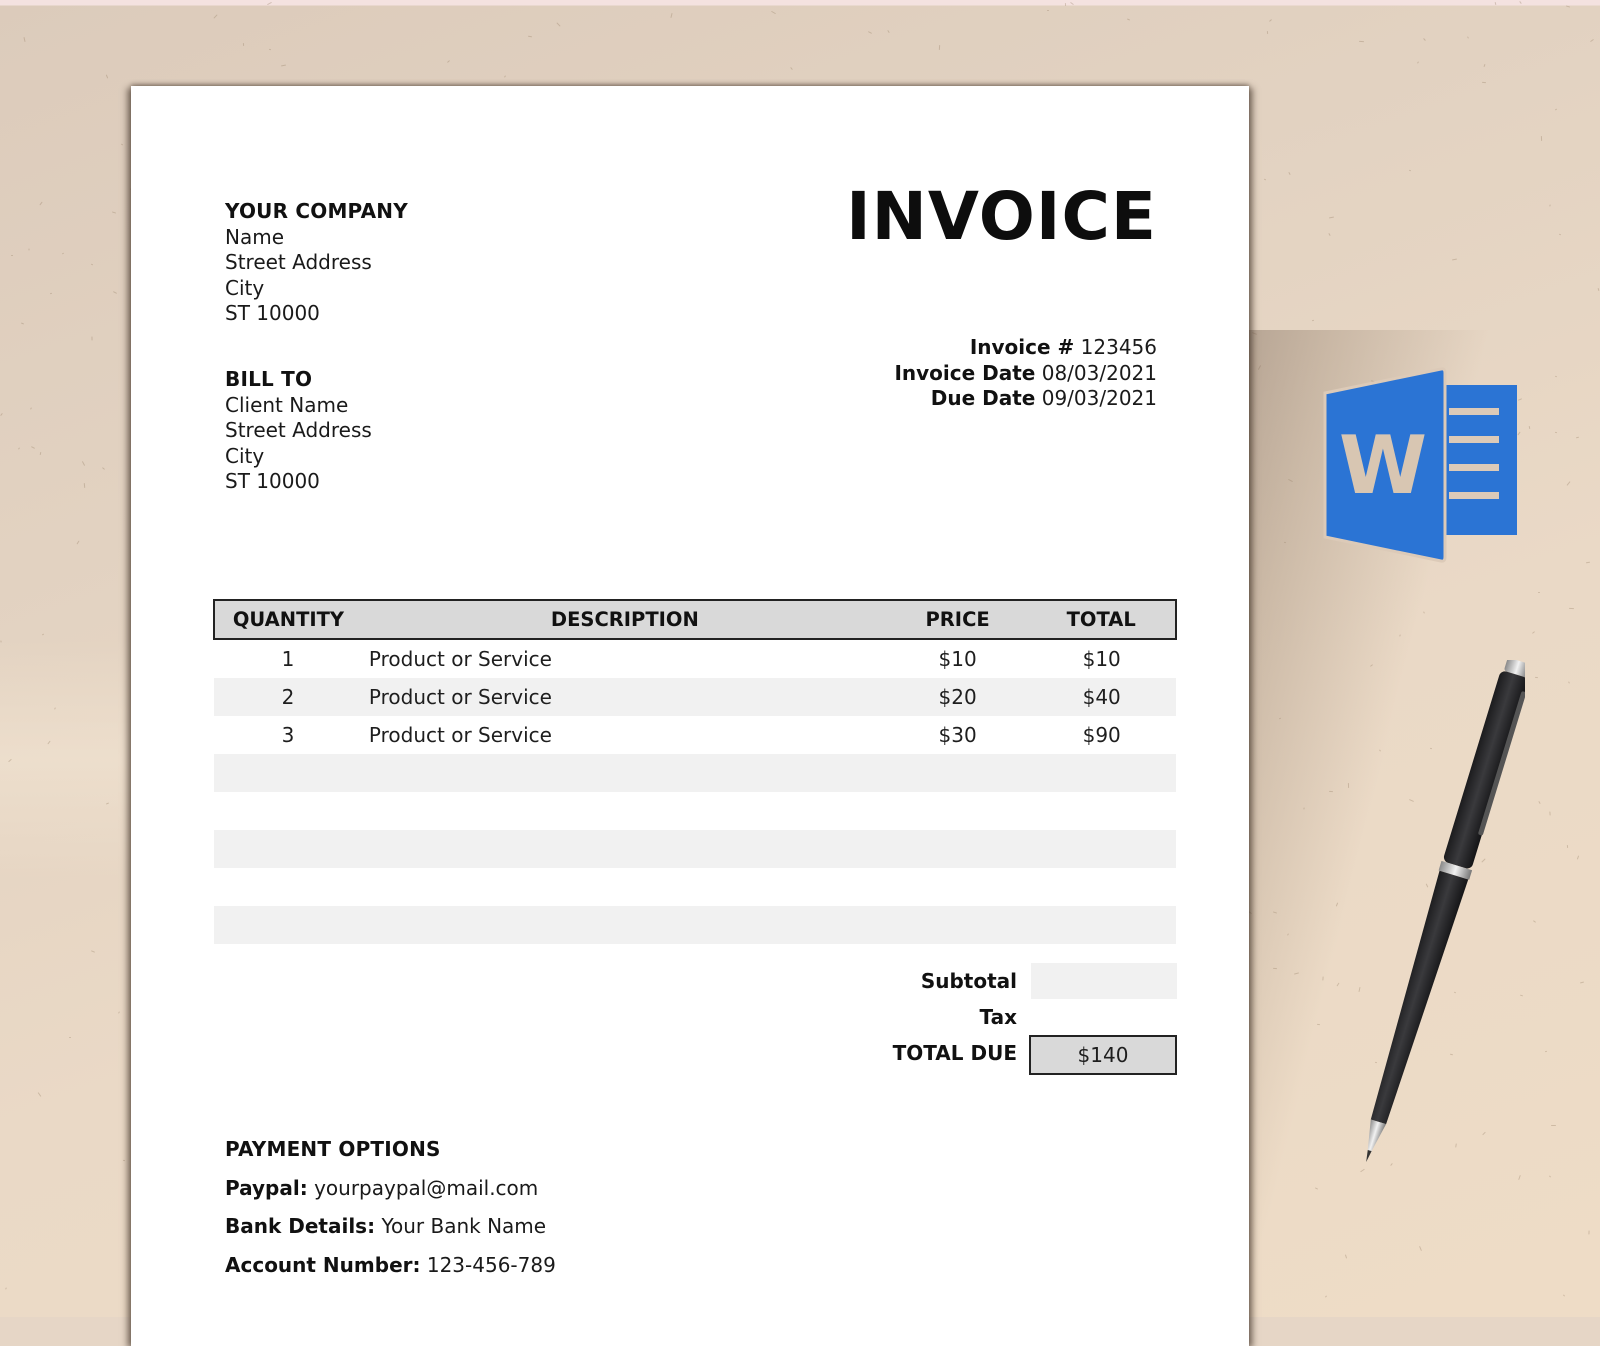 This screenshot has height=1346, width=1600. I want to click on header-total: TOTAL, so click(1102, 619).